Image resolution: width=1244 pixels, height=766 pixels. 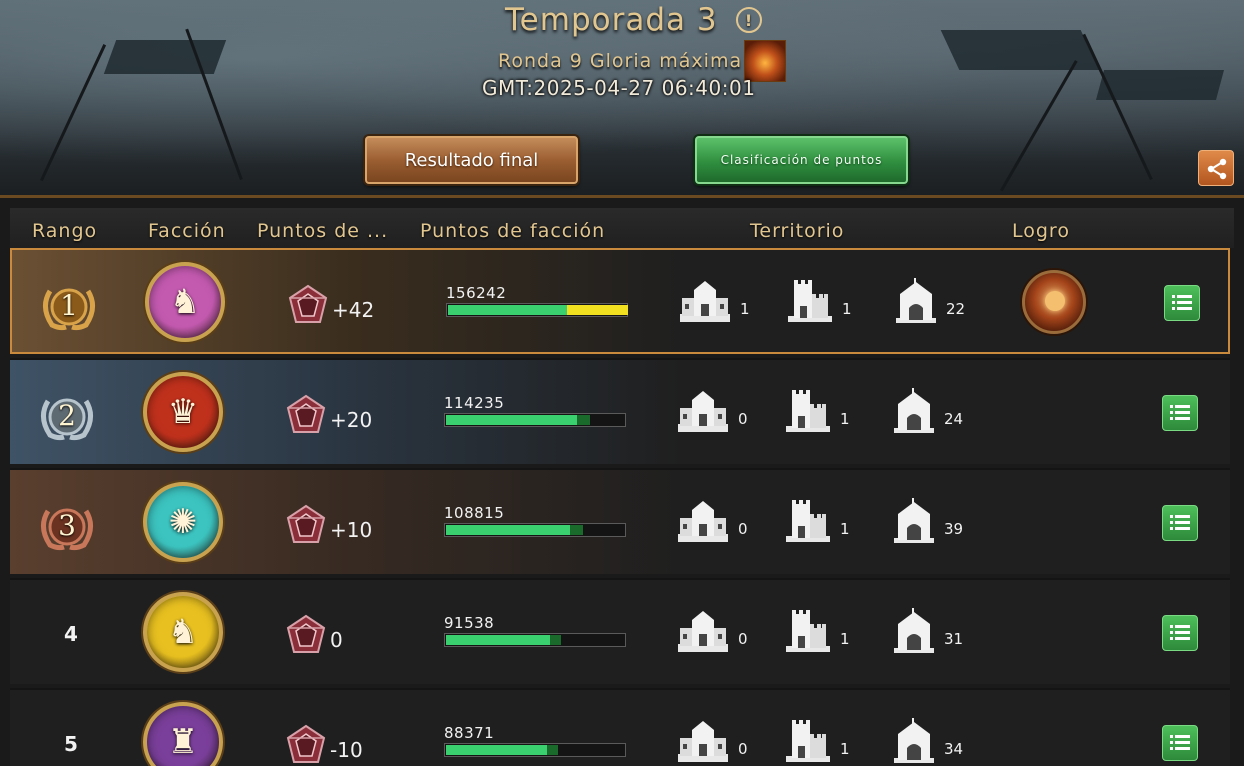 I want to click on faction-emblem: ✺, so click(x=183, y=522).